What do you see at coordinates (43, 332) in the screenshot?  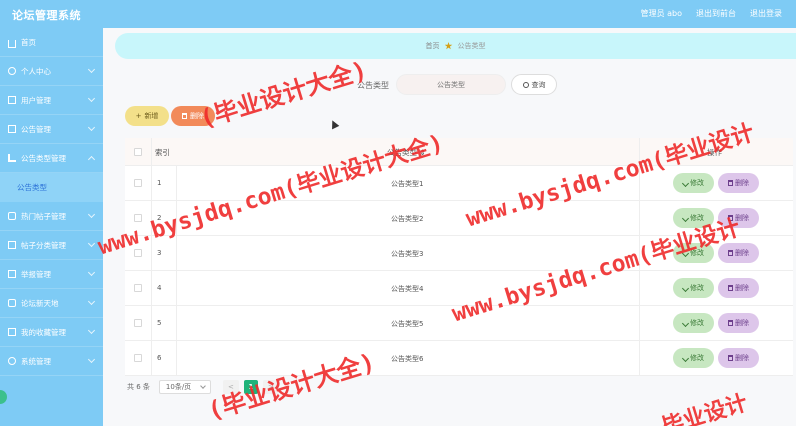 I see `sidebar-item-label: 我的收藏管理` at bounding box center [43, 332].